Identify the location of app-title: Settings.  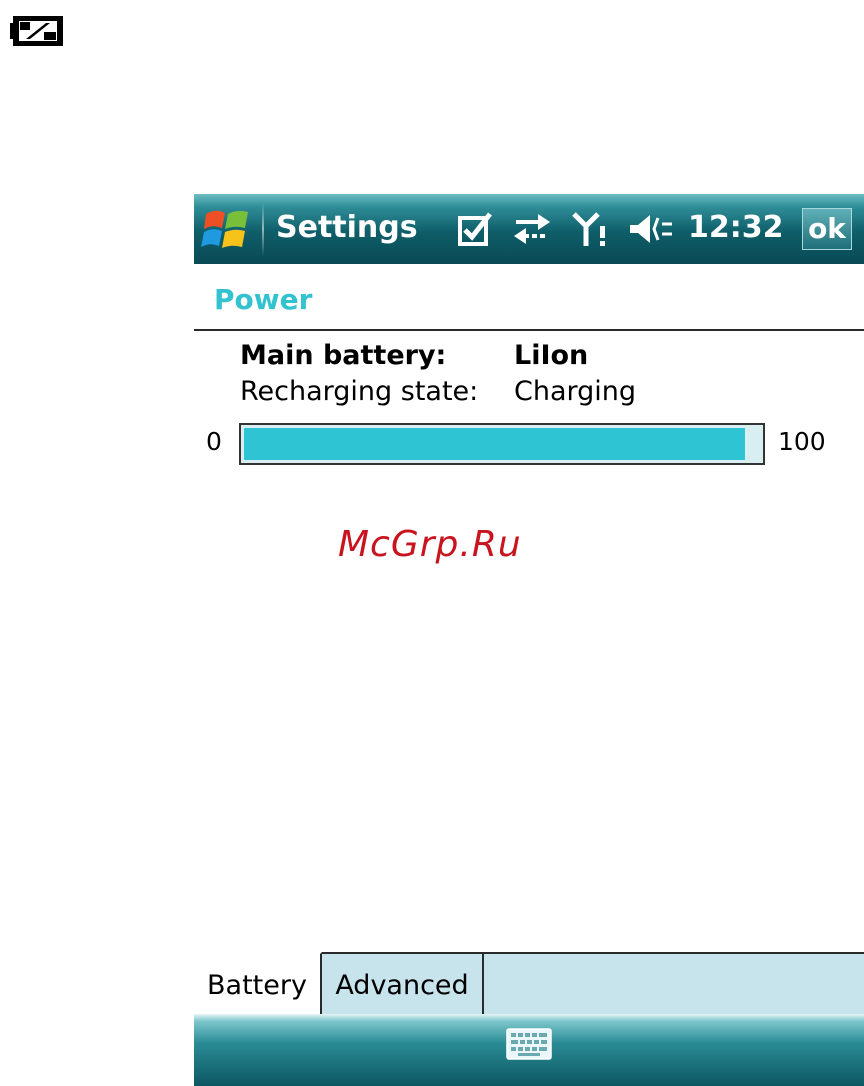
(347, 227).